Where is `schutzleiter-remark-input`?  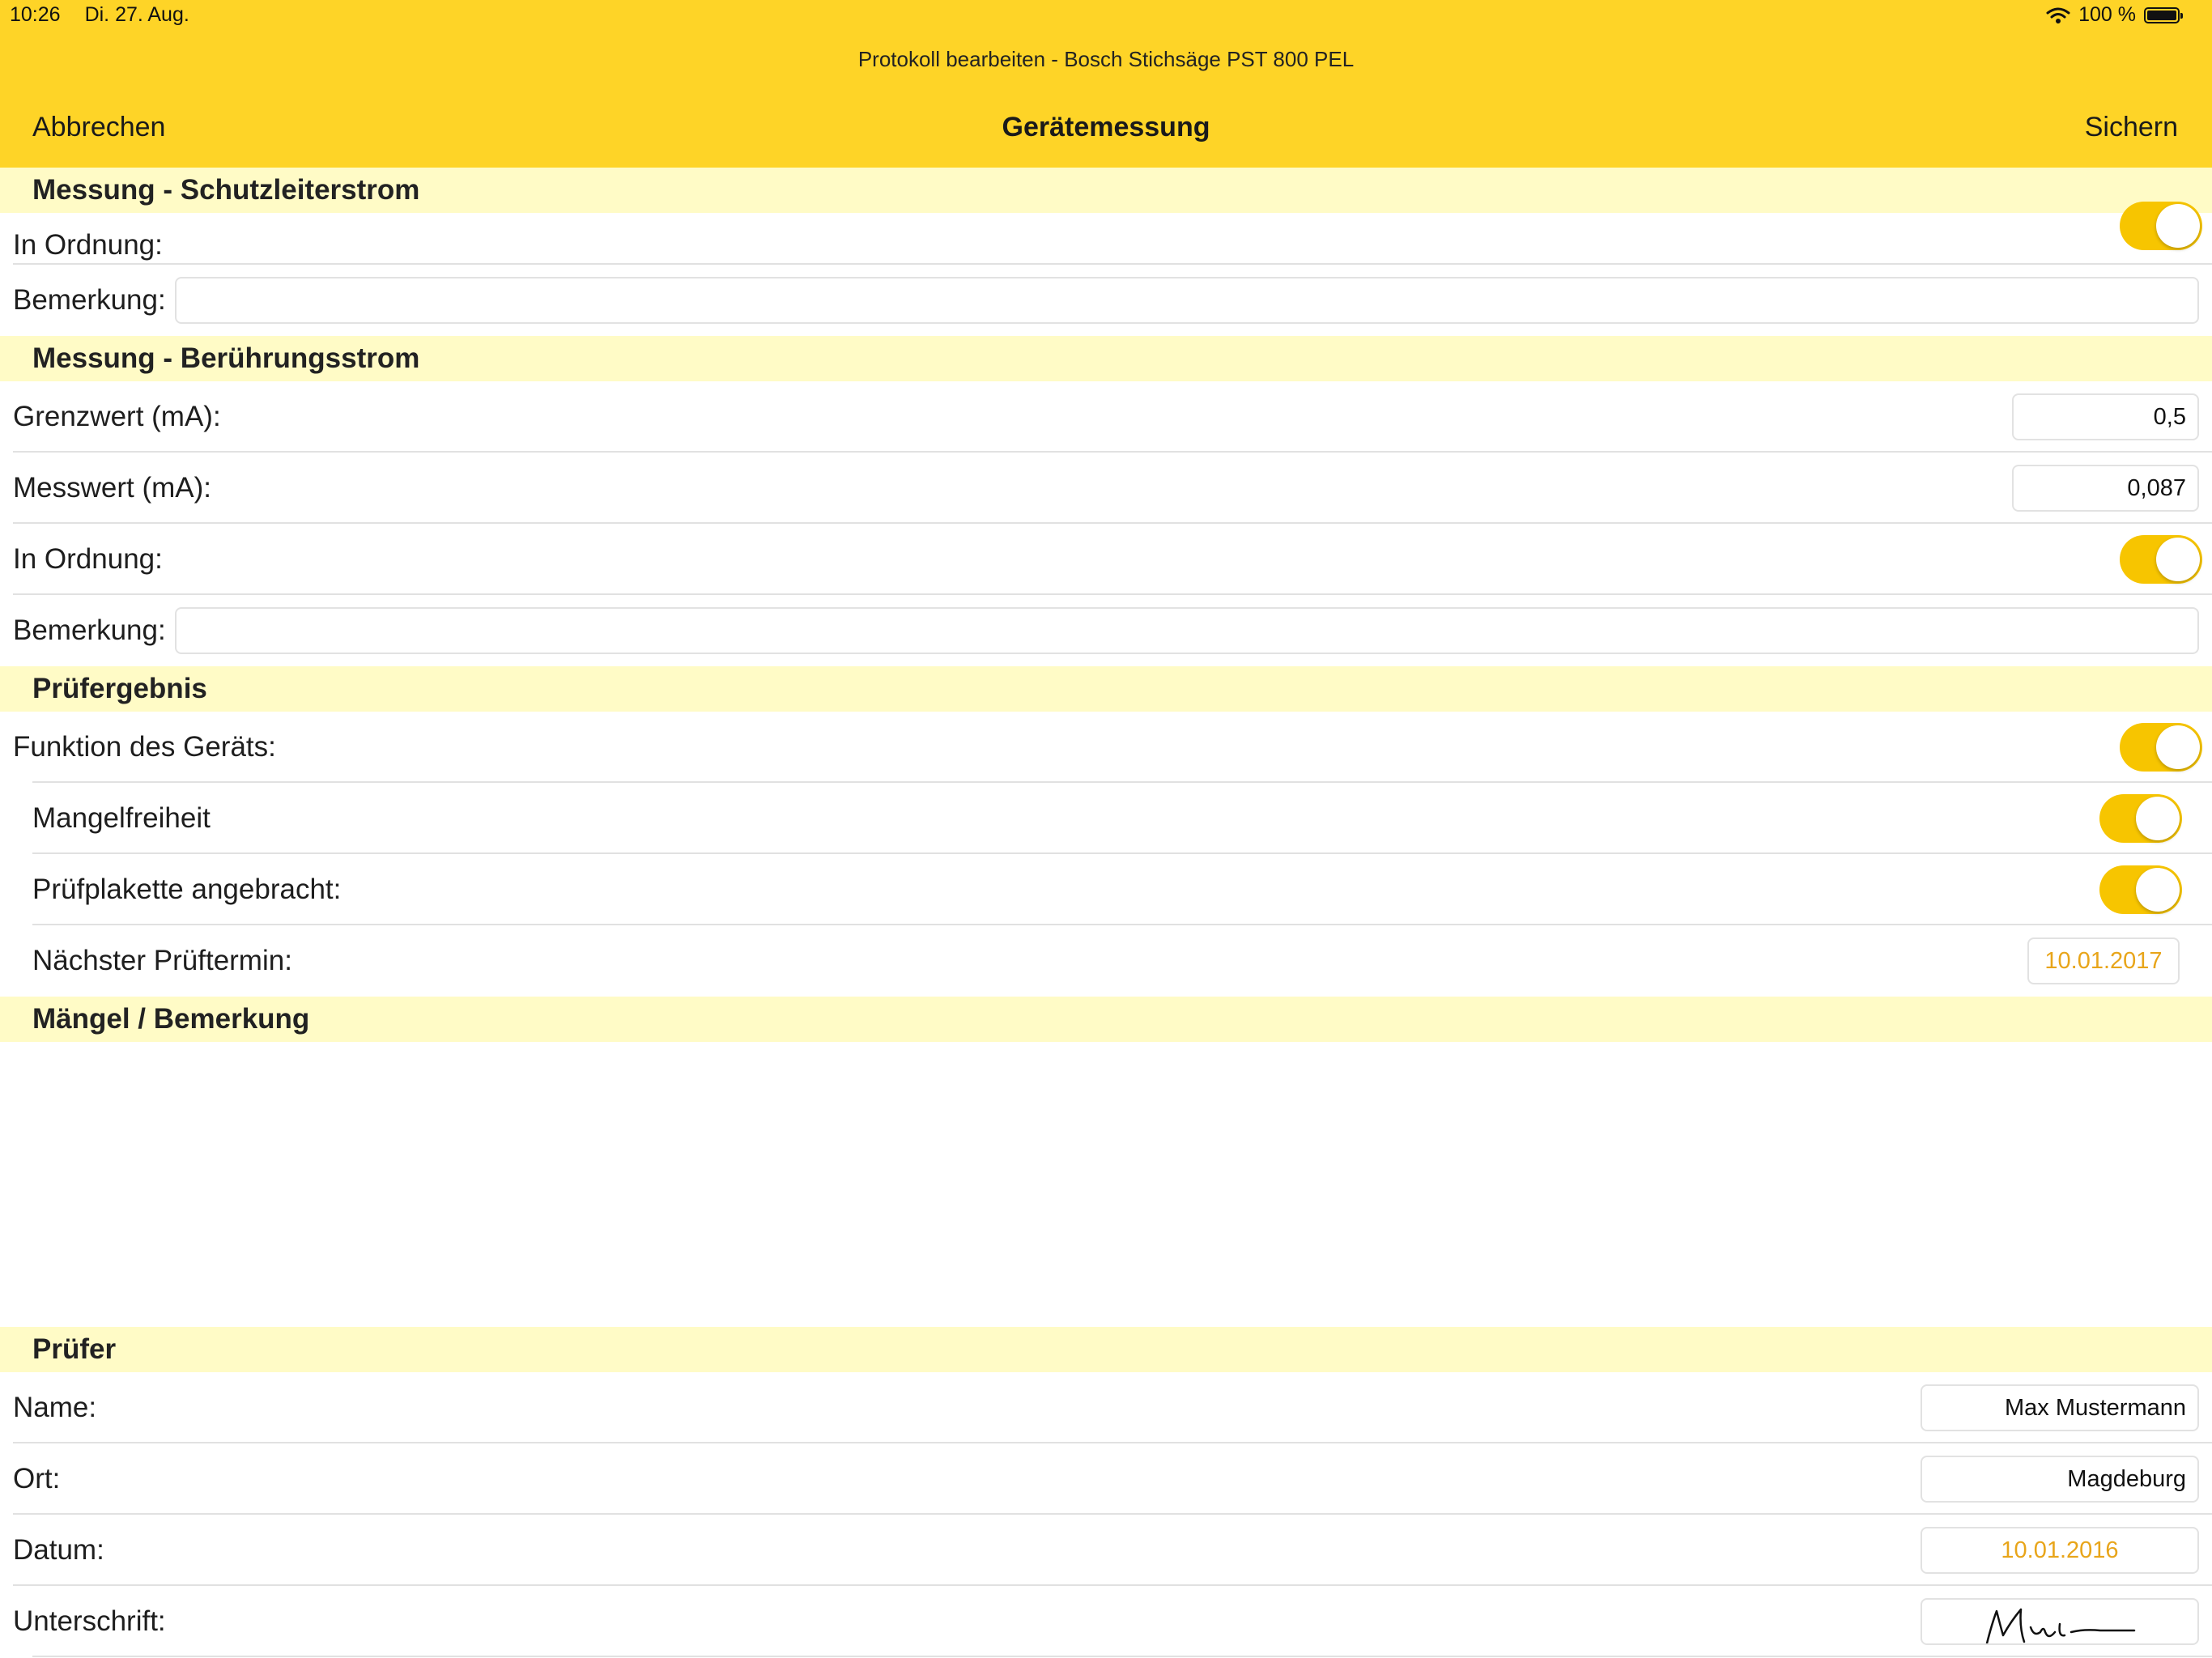
schutzleiter-remark-input is located at coordinates (1187, 300).